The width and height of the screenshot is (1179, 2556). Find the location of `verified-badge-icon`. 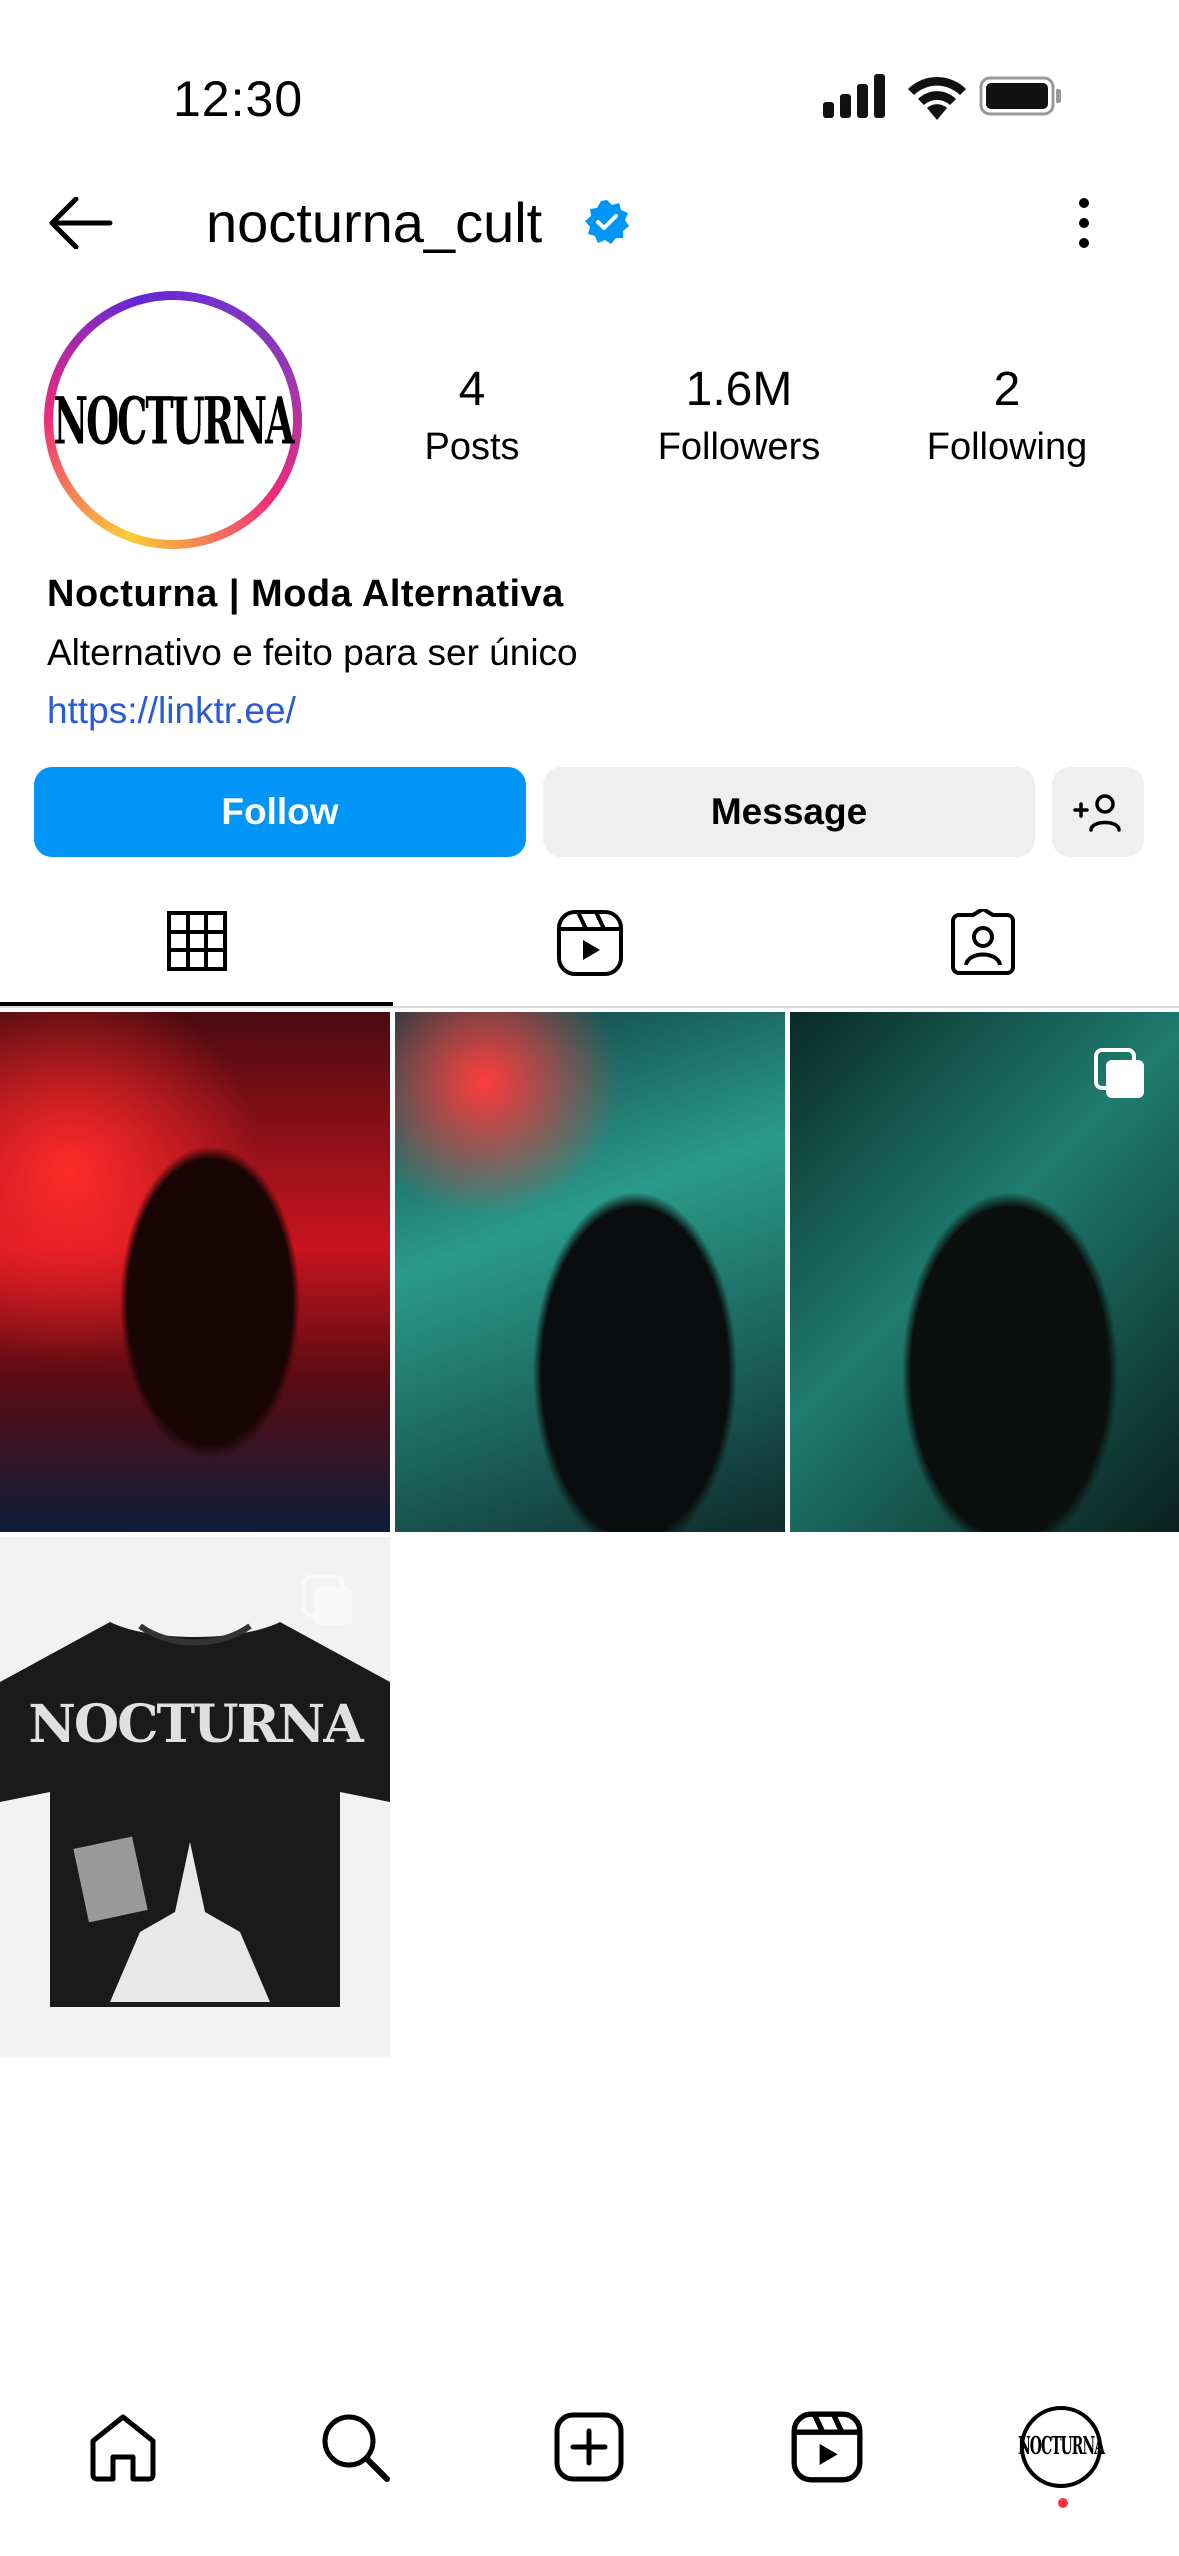

verified-badge-icon is located at coordinates (607, 222).